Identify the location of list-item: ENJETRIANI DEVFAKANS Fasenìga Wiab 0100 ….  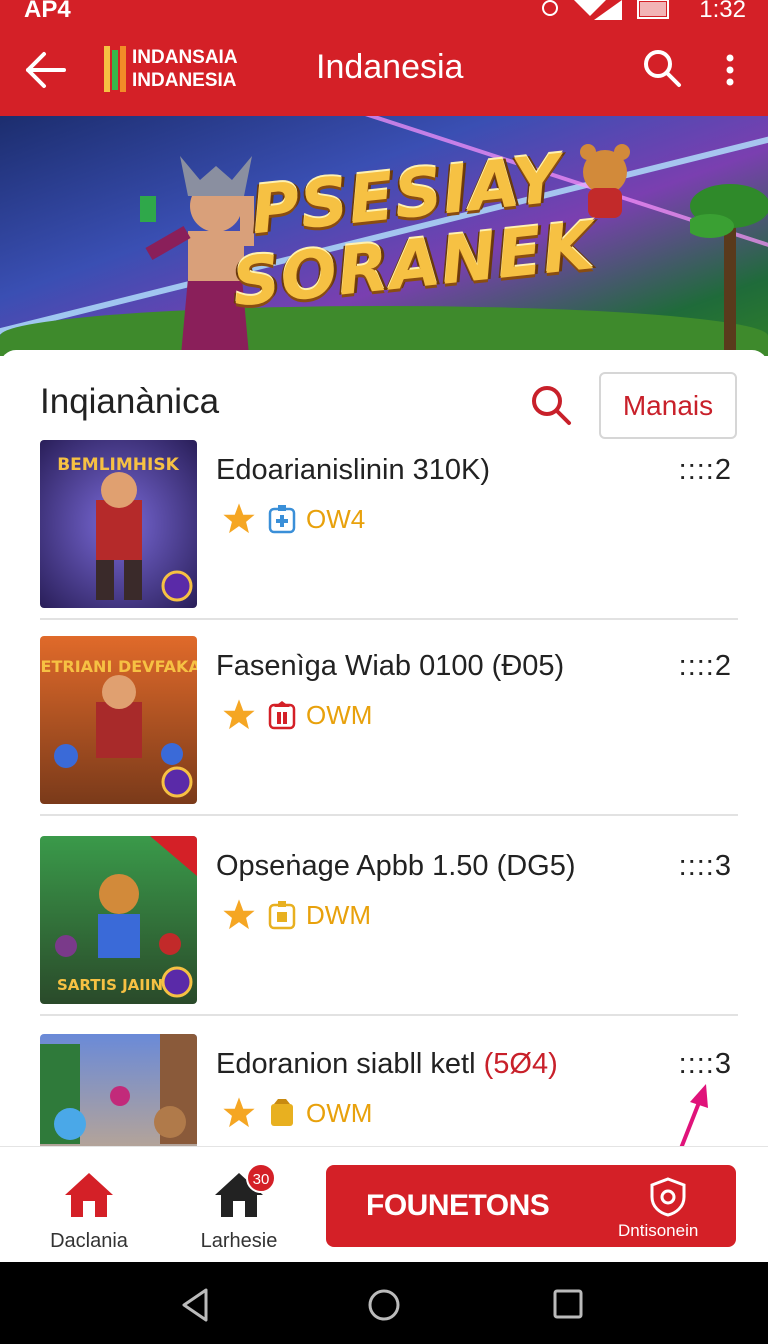
(389, 726).